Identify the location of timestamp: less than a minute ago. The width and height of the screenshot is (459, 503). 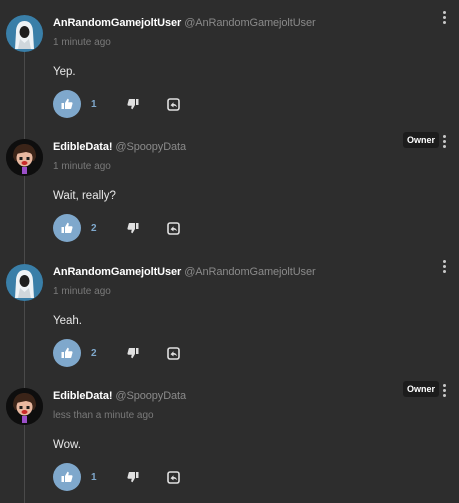
(103, 415).